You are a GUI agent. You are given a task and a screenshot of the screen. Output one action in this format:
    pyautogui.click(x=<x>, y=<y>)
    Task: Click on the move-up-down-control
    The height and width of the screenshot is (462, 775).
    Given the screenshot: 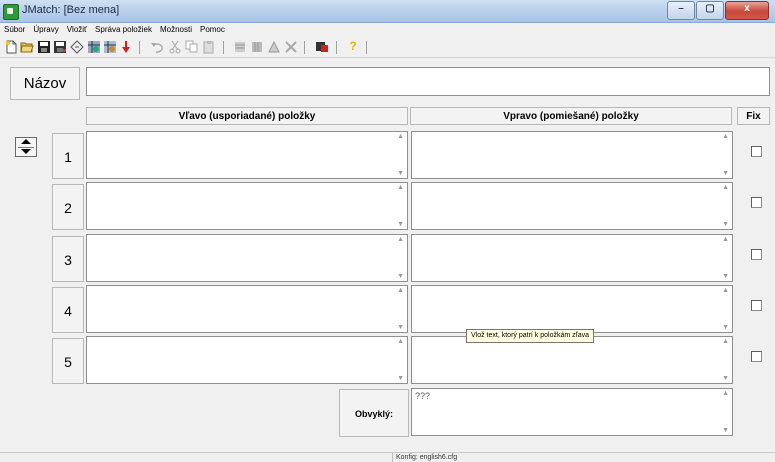 What is the action you would take?
    pyautogui.click(x=26, y=147)
    